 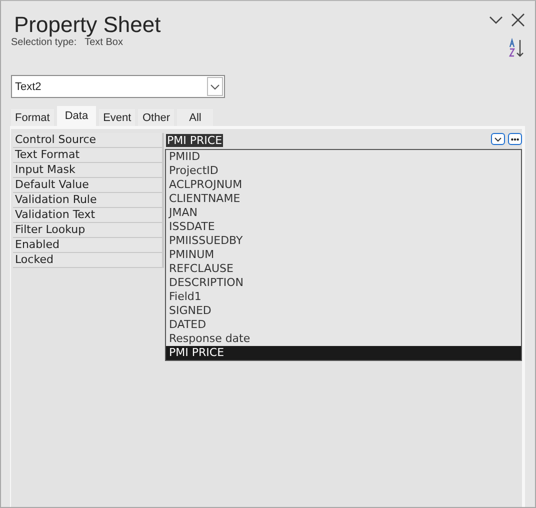 I want to click on dropdown-button, so click(x=498, y=139).